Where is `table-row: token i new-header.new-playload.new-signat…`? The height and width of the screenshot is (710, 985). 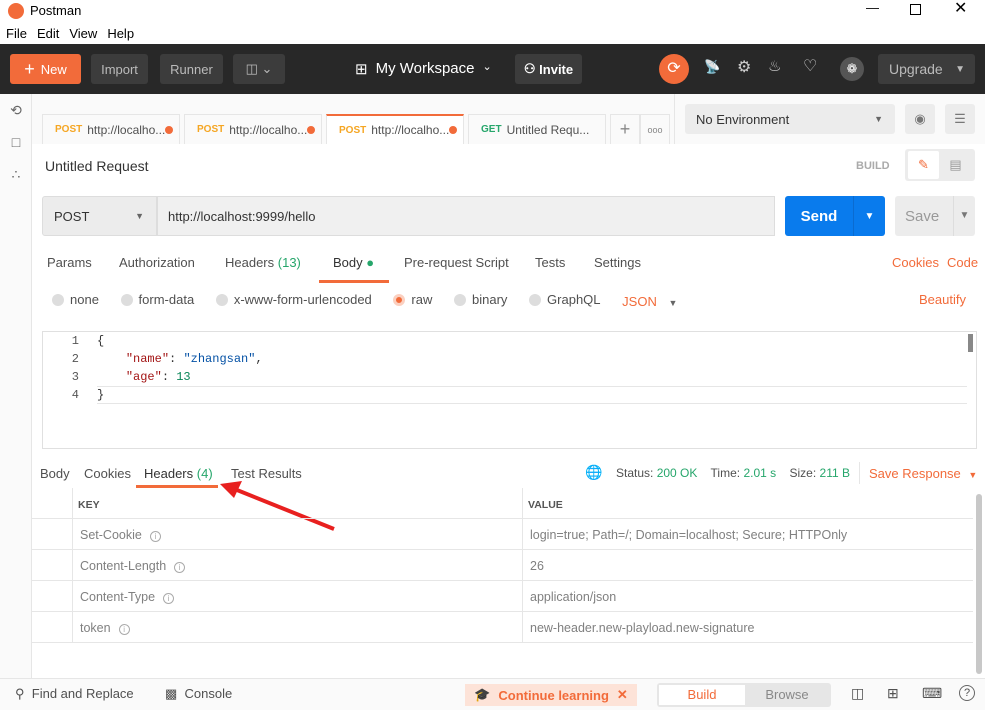 table-row: token i new-header.new-playload.new-signat… is located at coordinates (502, 627).